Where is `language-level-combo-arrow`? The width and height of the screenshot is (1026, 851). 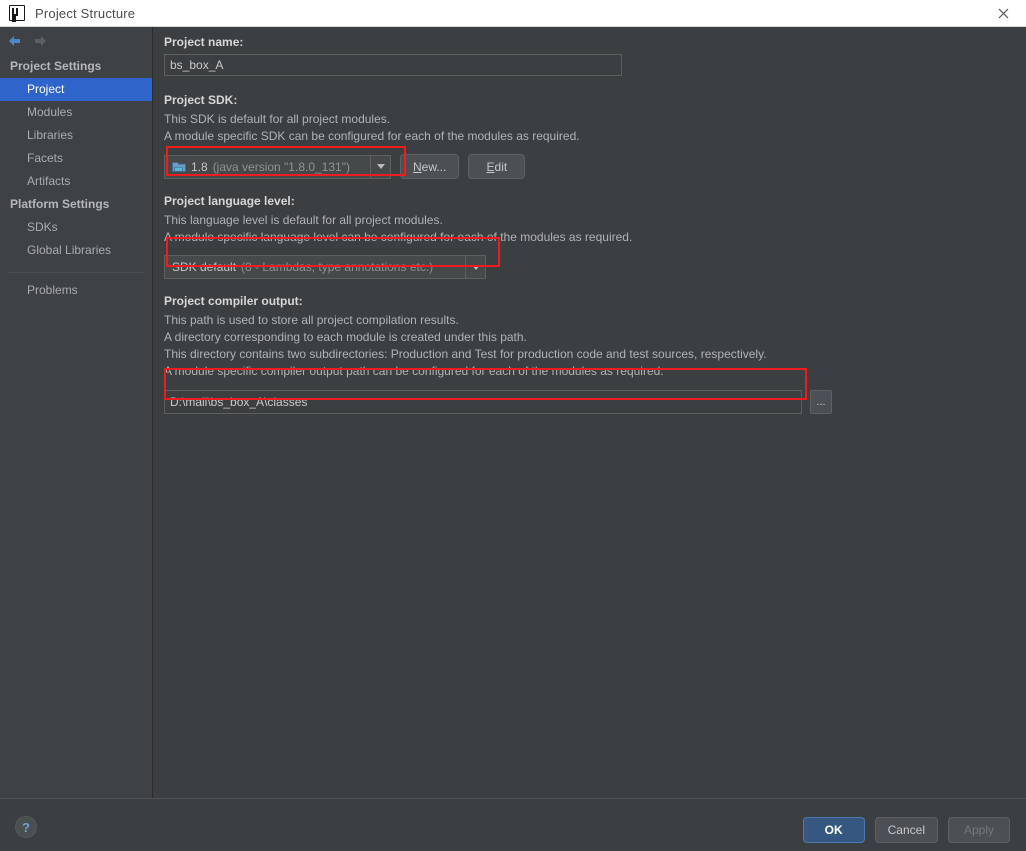
language-level-combo-arrow is located at coordinates (475, 267).